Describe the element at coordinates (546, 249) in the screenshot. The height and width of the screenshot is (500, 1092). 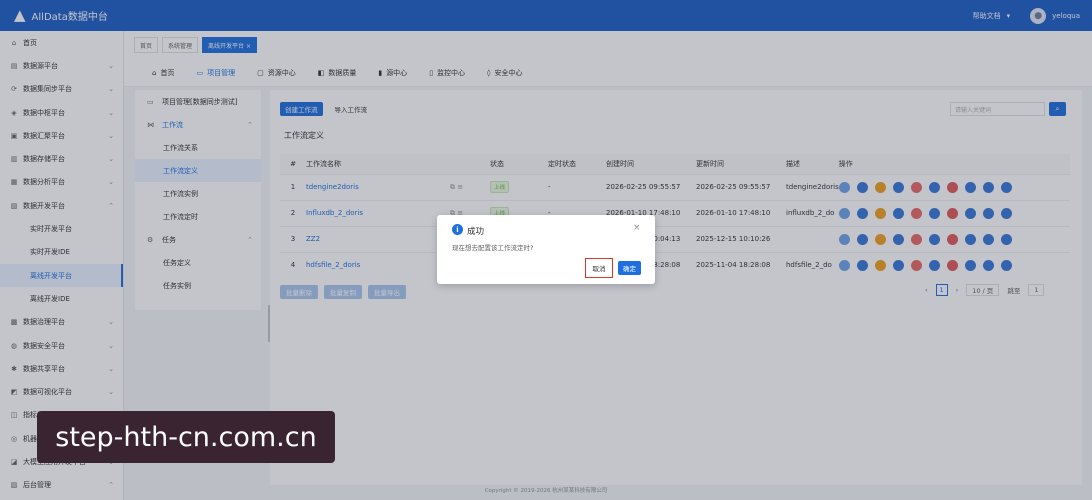
I see `success-dialog: i 成功 × 现在想去配置该工作流定时? 取消 确定` at that location.